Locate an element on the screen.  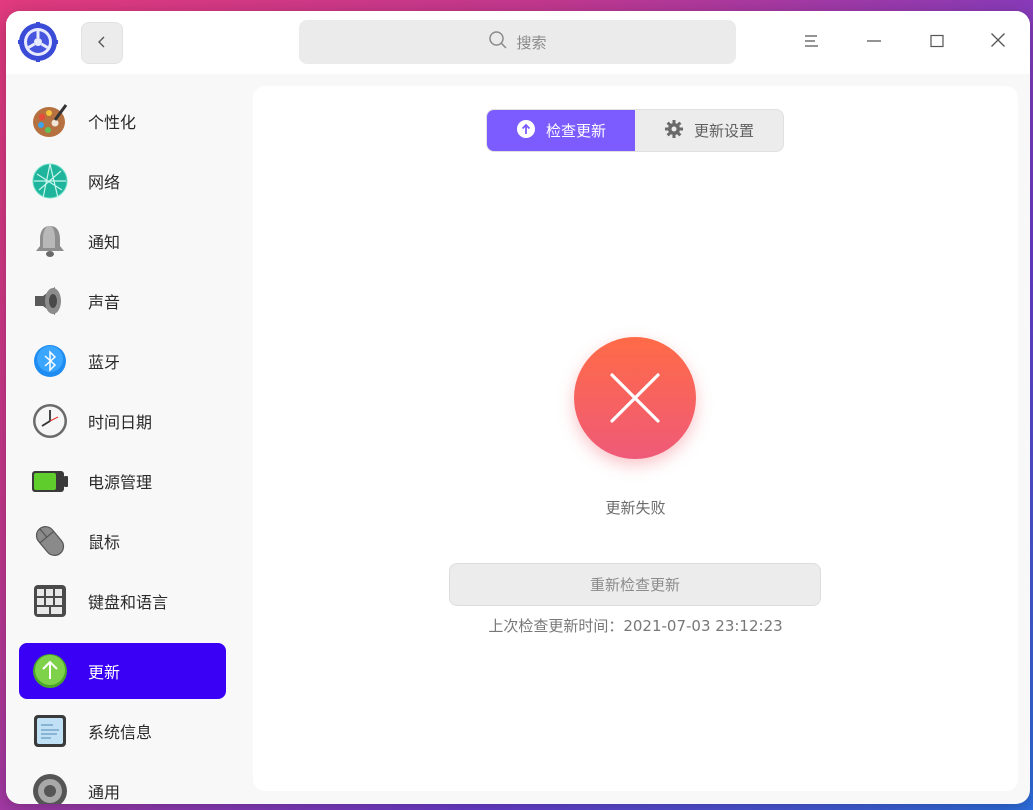
sidebar-item-power: 电源管理 is located at coordinates (122, 481).